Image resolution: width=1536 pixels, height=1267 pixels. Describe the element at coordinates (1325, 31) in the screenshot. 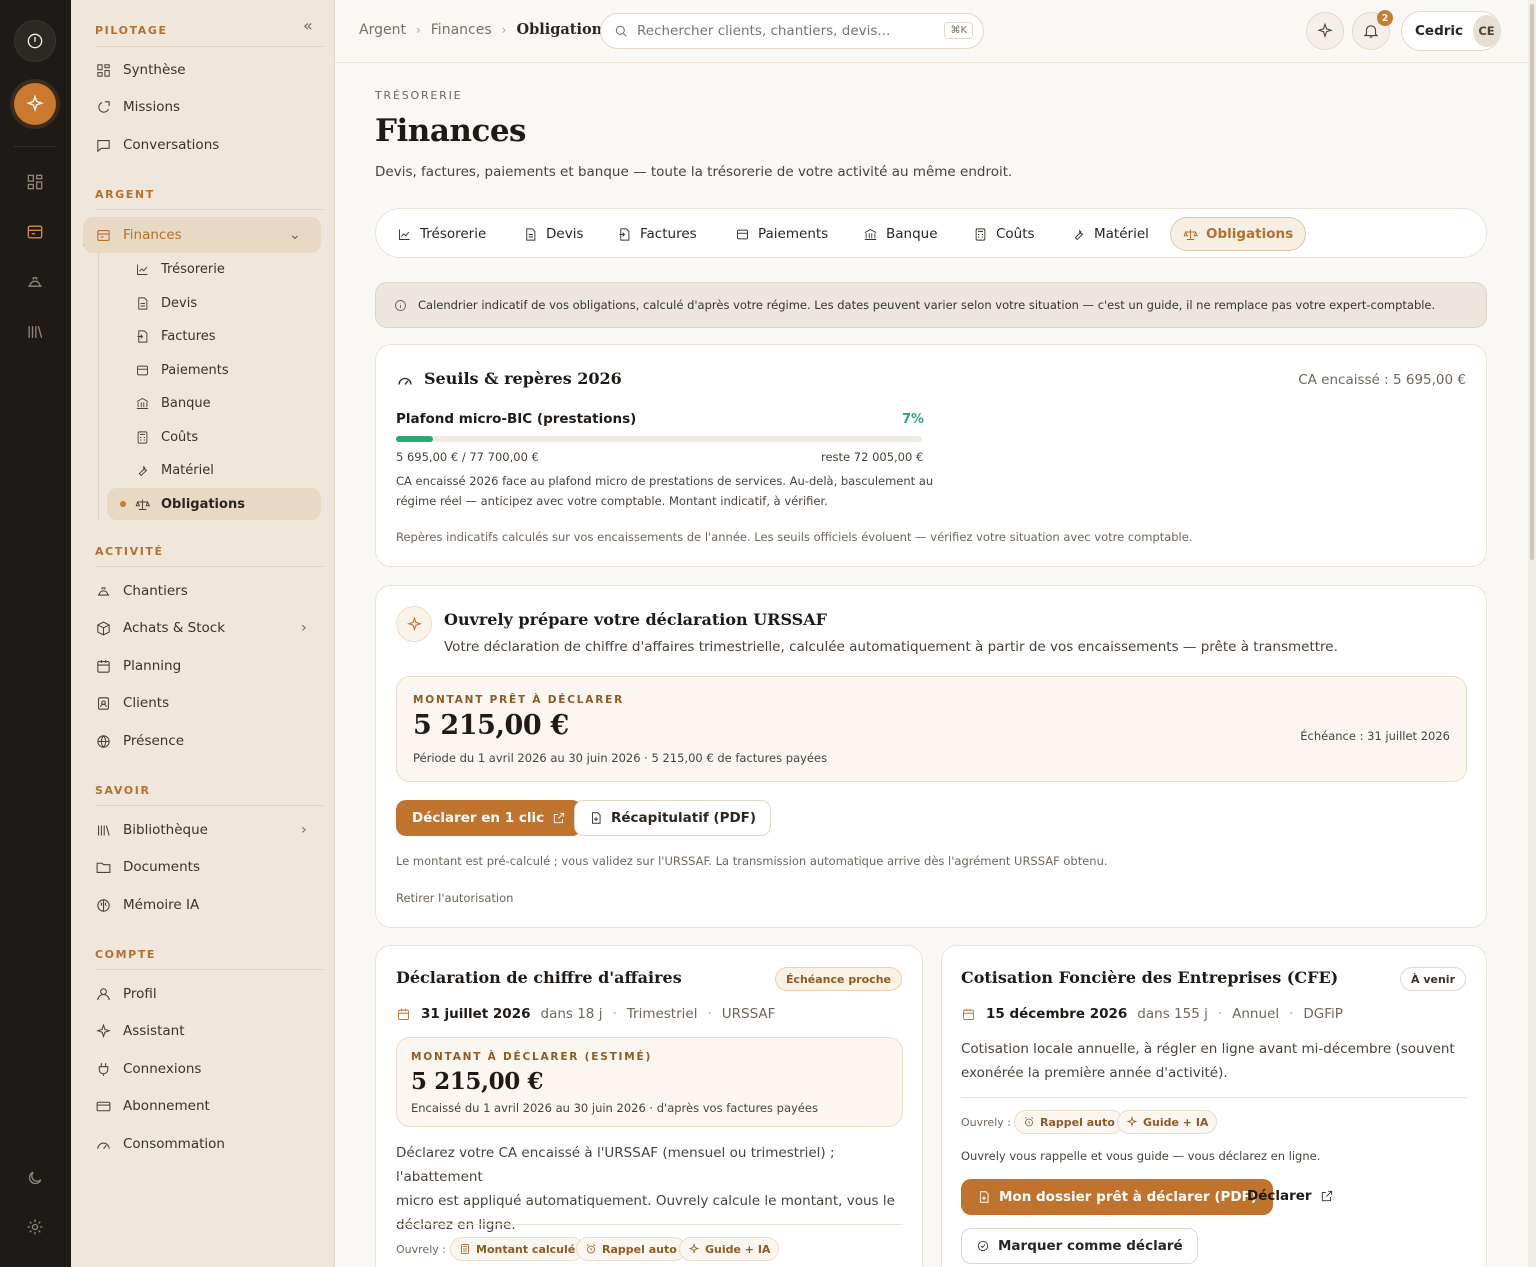

I see `ai-assistant-button` at that location.